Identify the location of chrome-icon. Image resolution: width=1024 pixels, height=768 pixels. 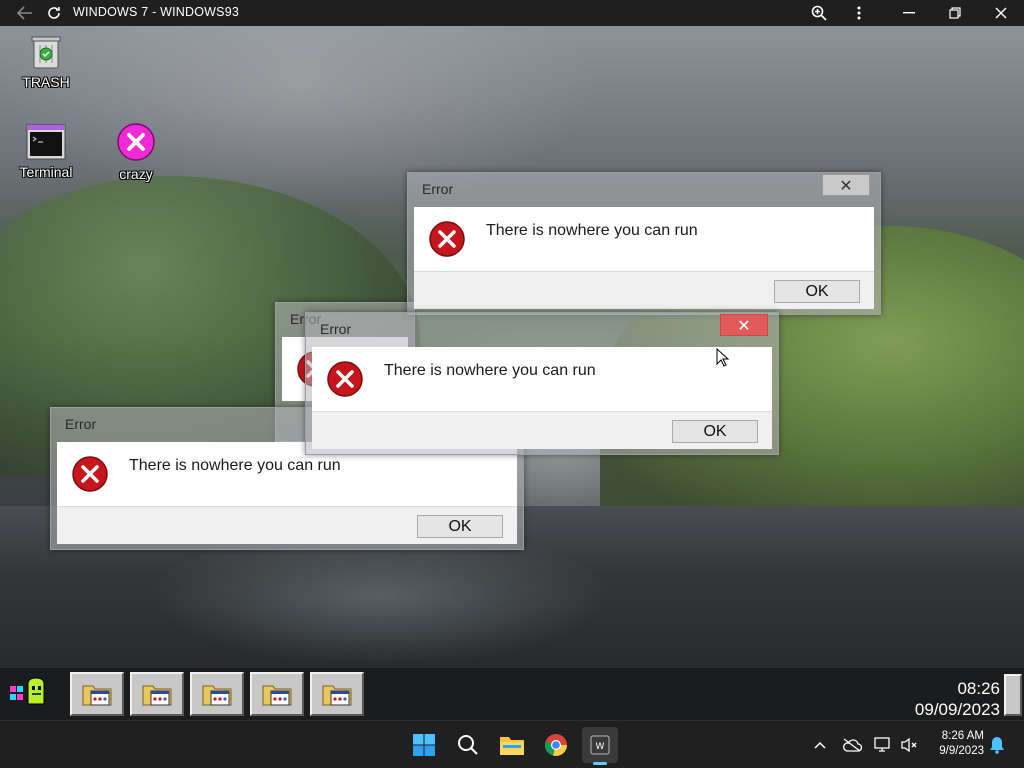
(556, 745).